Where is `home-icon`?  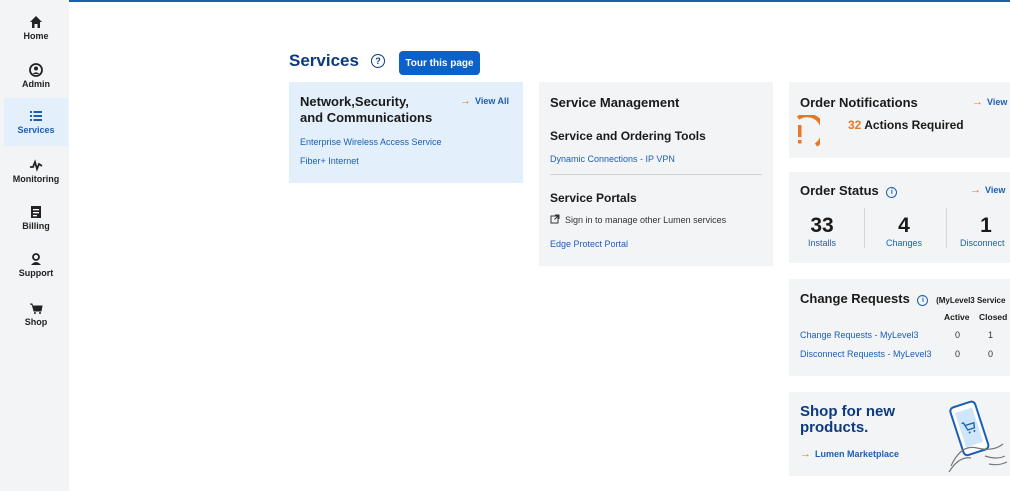 home-icon is located at coordinates (36, 22).